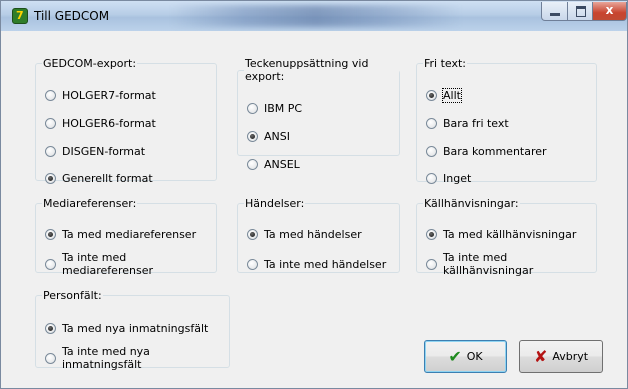 Image resolution: width=628 pixels, height=389 pixels. I want to click on radio-label: Ta inte med mediareferenser, so click(107, 264).